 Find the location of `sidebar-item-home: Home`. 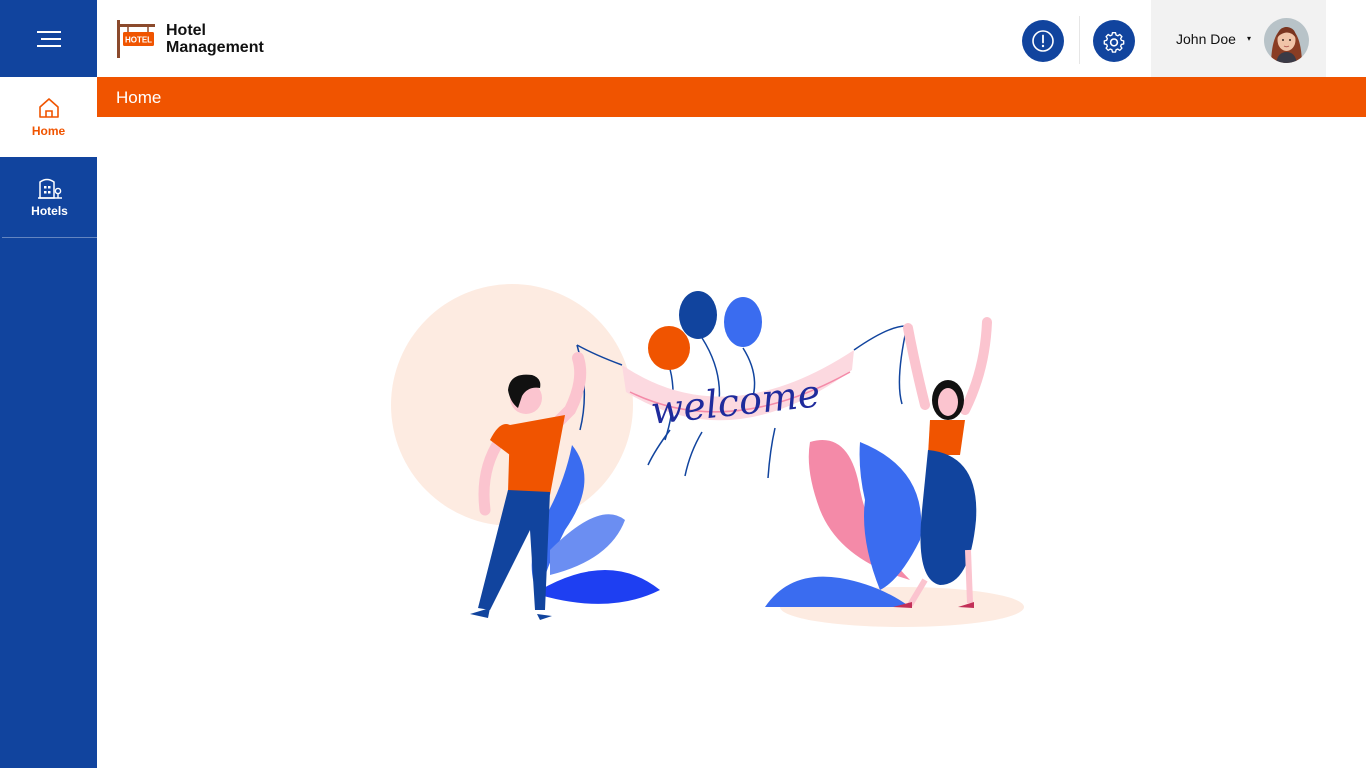

sidebar-item-home: Home is located at coordinates (48, 117).